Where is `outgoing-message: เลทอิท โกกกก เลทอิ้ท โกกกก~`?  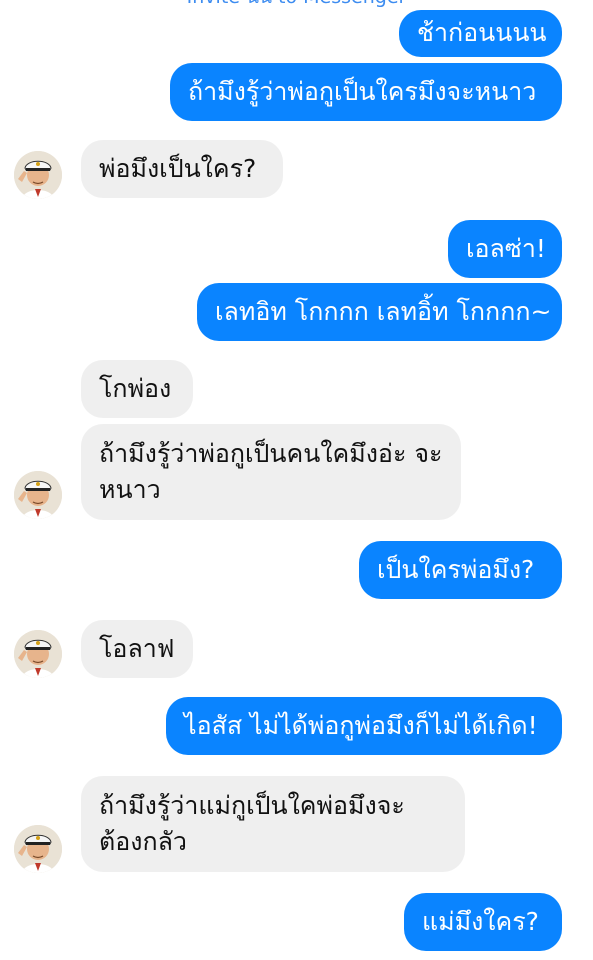 outgoing-message: เลทอิท โกกกก เลทอิ้ท โกกกก~ is located at coordinates (379, 312).